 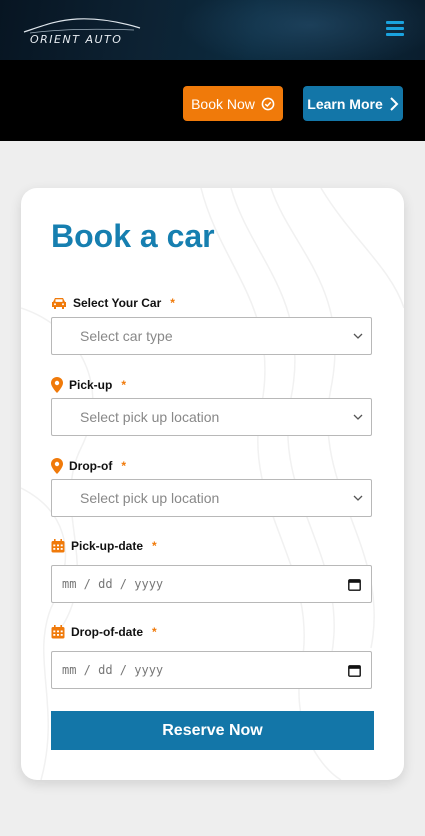 What do you see at coordinates (268, 103) in the screenshot?
I see `check-circle-icon` at bounding box center [268, 103].